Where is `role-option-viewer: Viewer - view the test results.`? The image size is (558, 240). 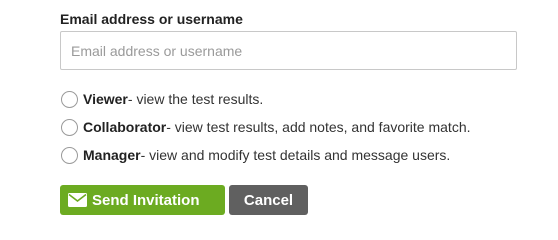 role-option-viewer: Viewer - view the test results. is located at coordinates (161, 99).